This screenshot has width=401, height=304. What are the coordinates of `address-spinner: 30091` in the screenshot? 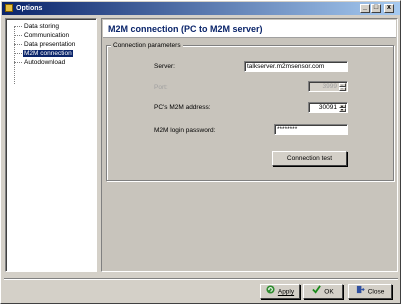 It's located at (328, 107).